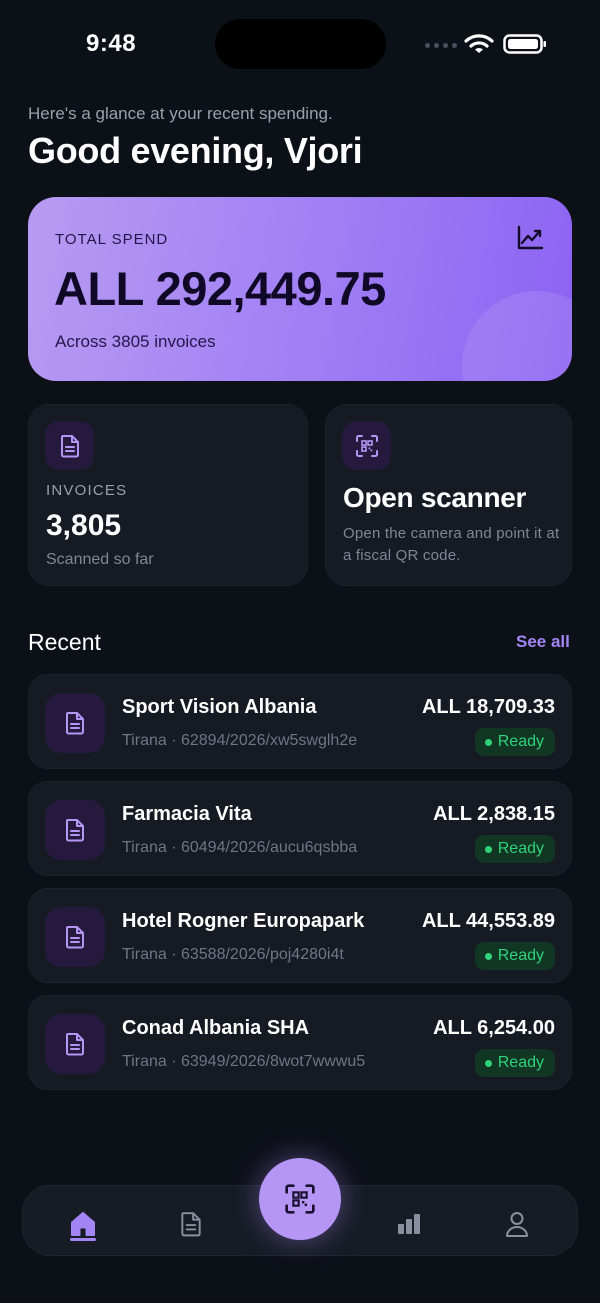  I want to click on see-all-link: See all, so click(543, 642).